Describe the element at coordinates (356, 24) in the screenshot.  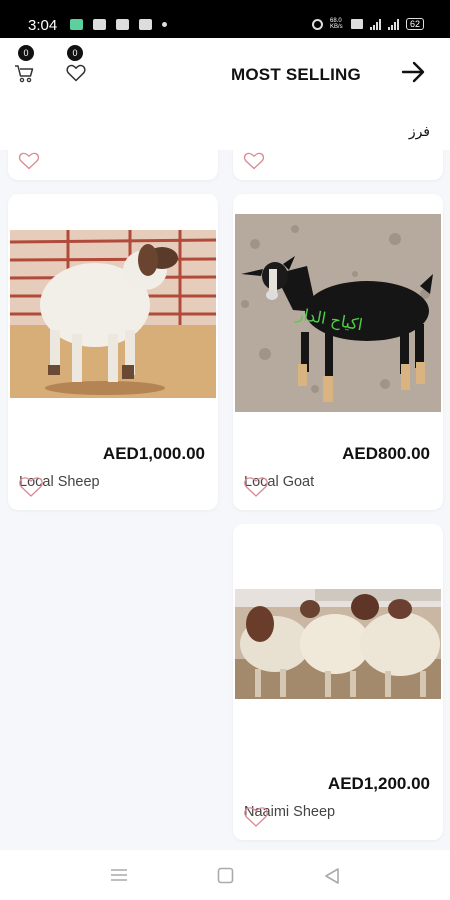
I see `volte-icon` at that location.